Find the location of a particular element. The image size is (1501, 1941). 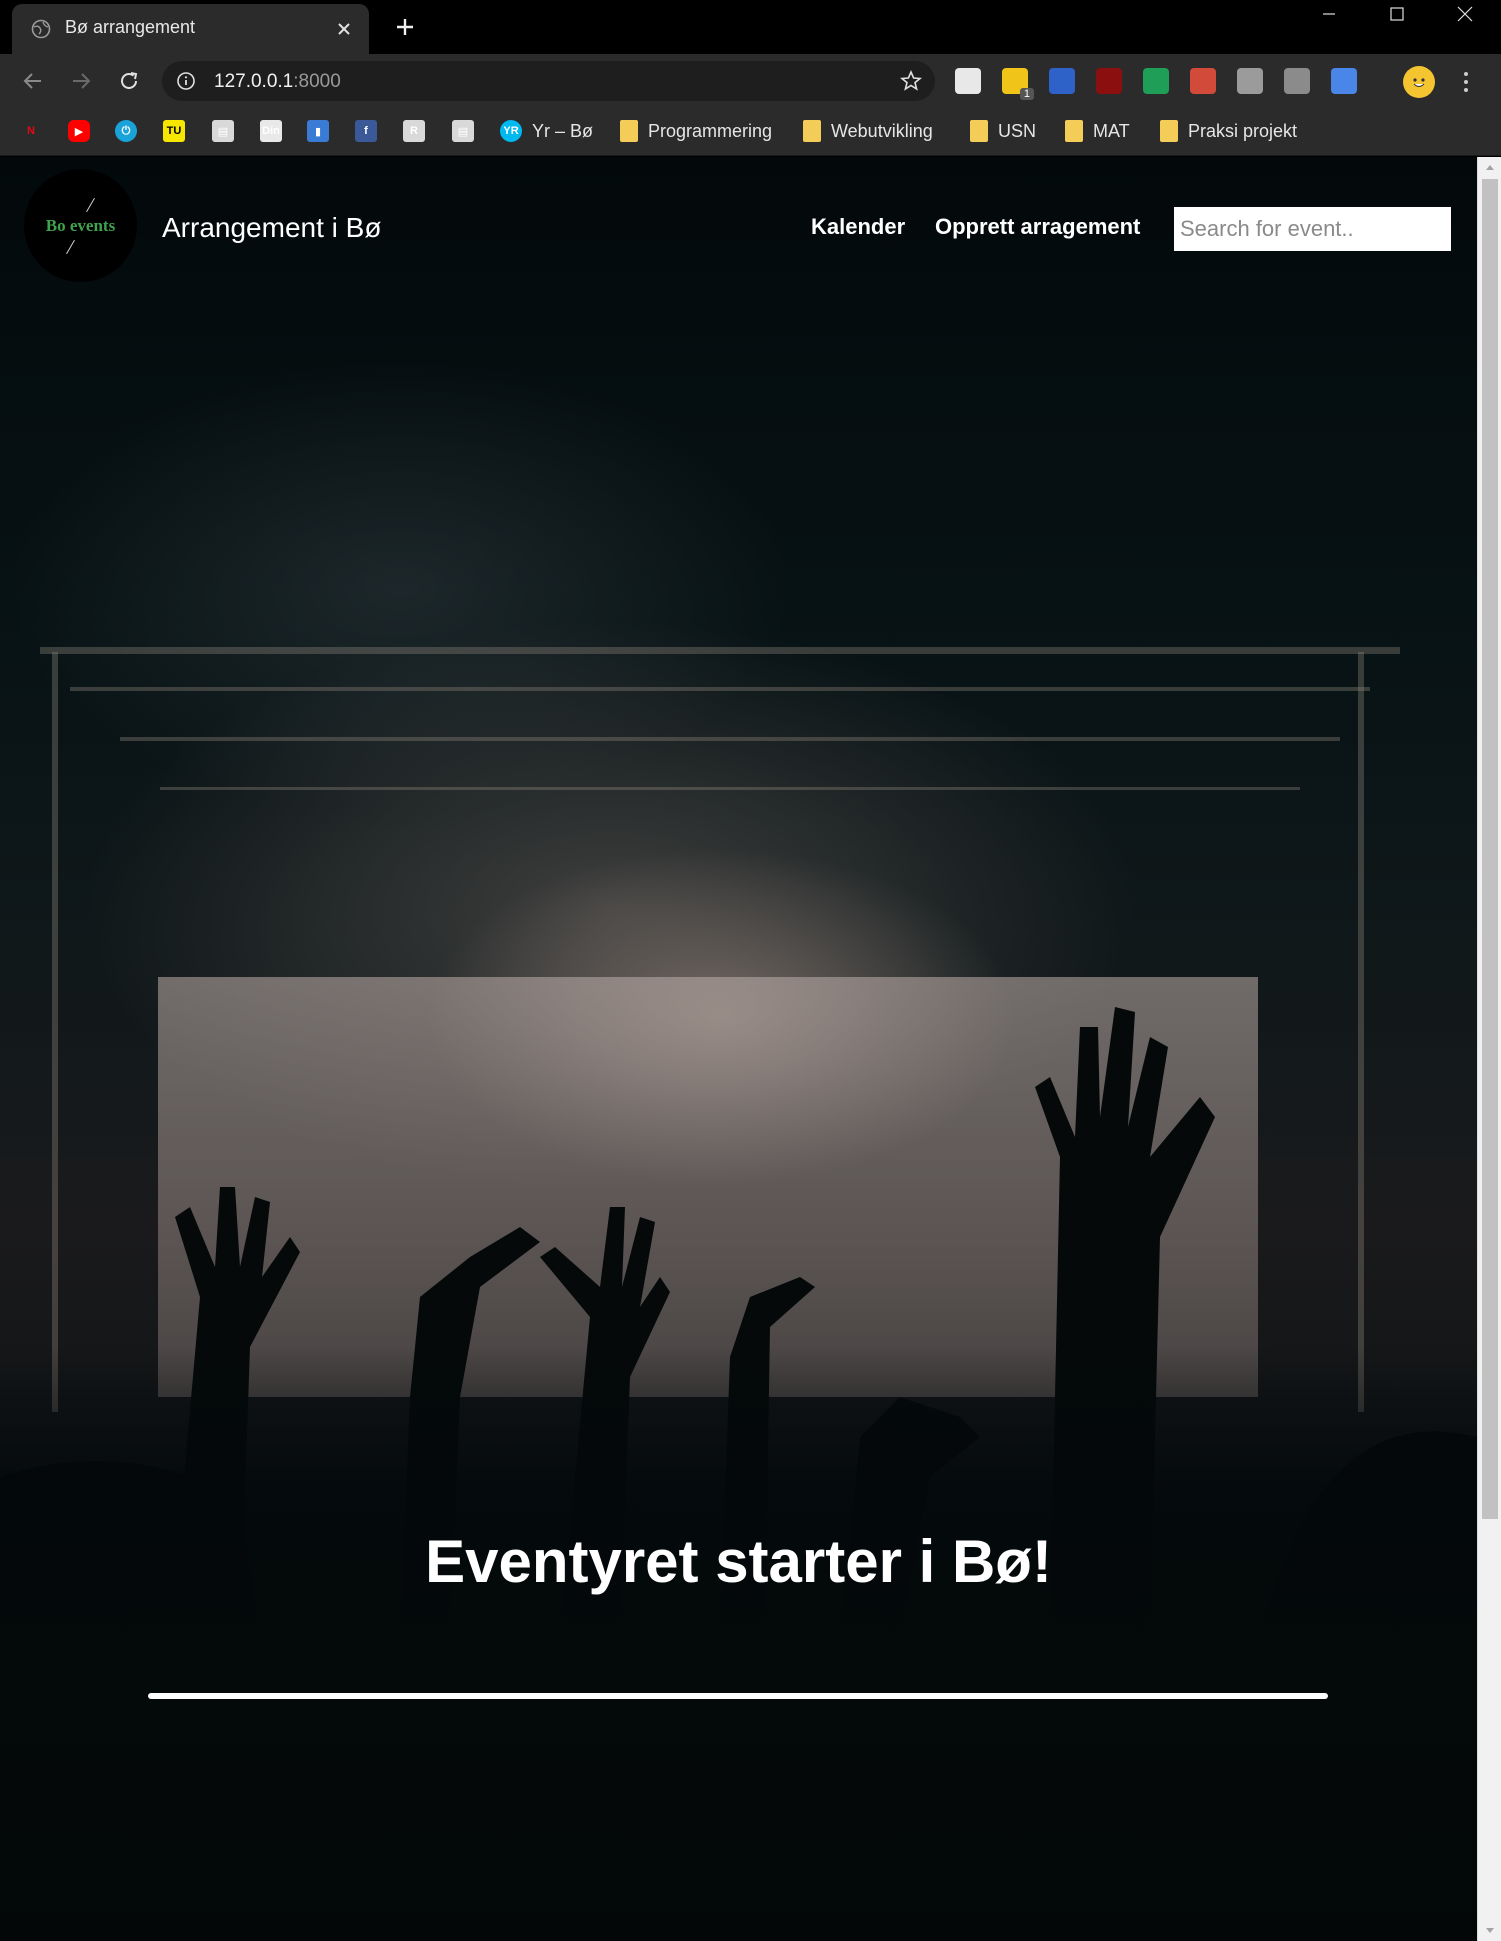

monitor-icon: ▤ is located at coordinates (223, 131).